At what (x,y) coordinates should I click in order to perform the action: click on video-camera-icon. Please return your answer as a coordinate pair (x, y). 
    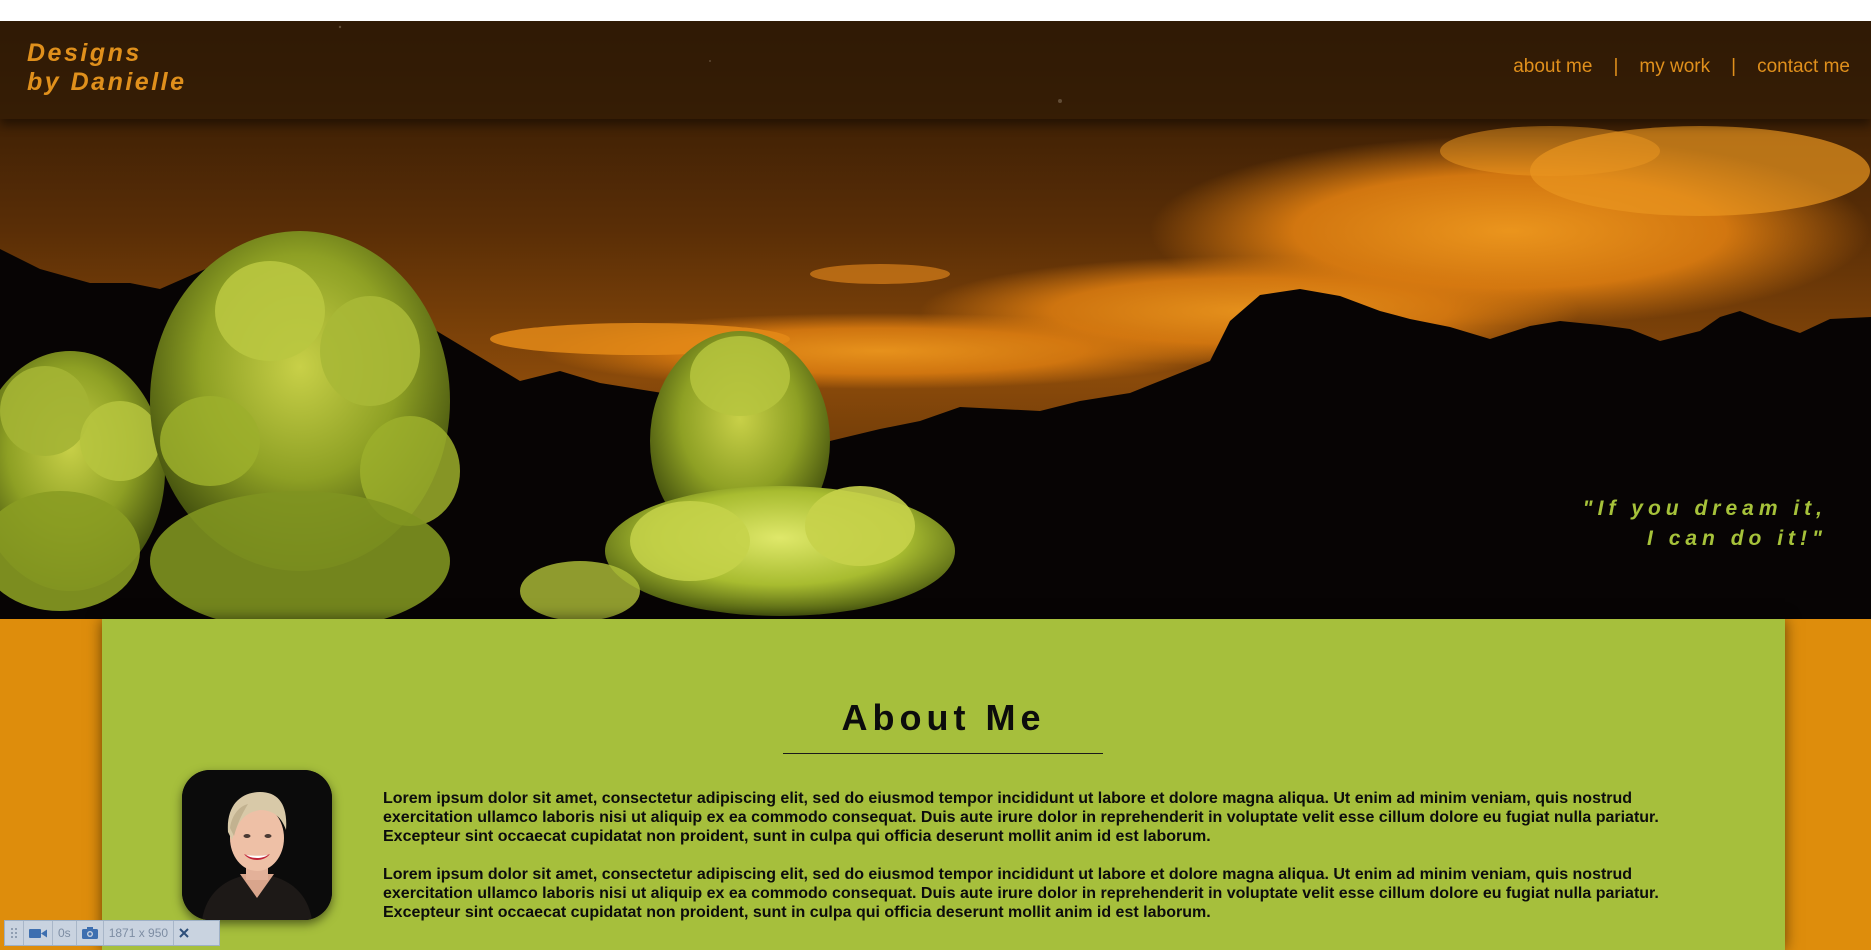
    Looking at the image, I should click on (38, 933).